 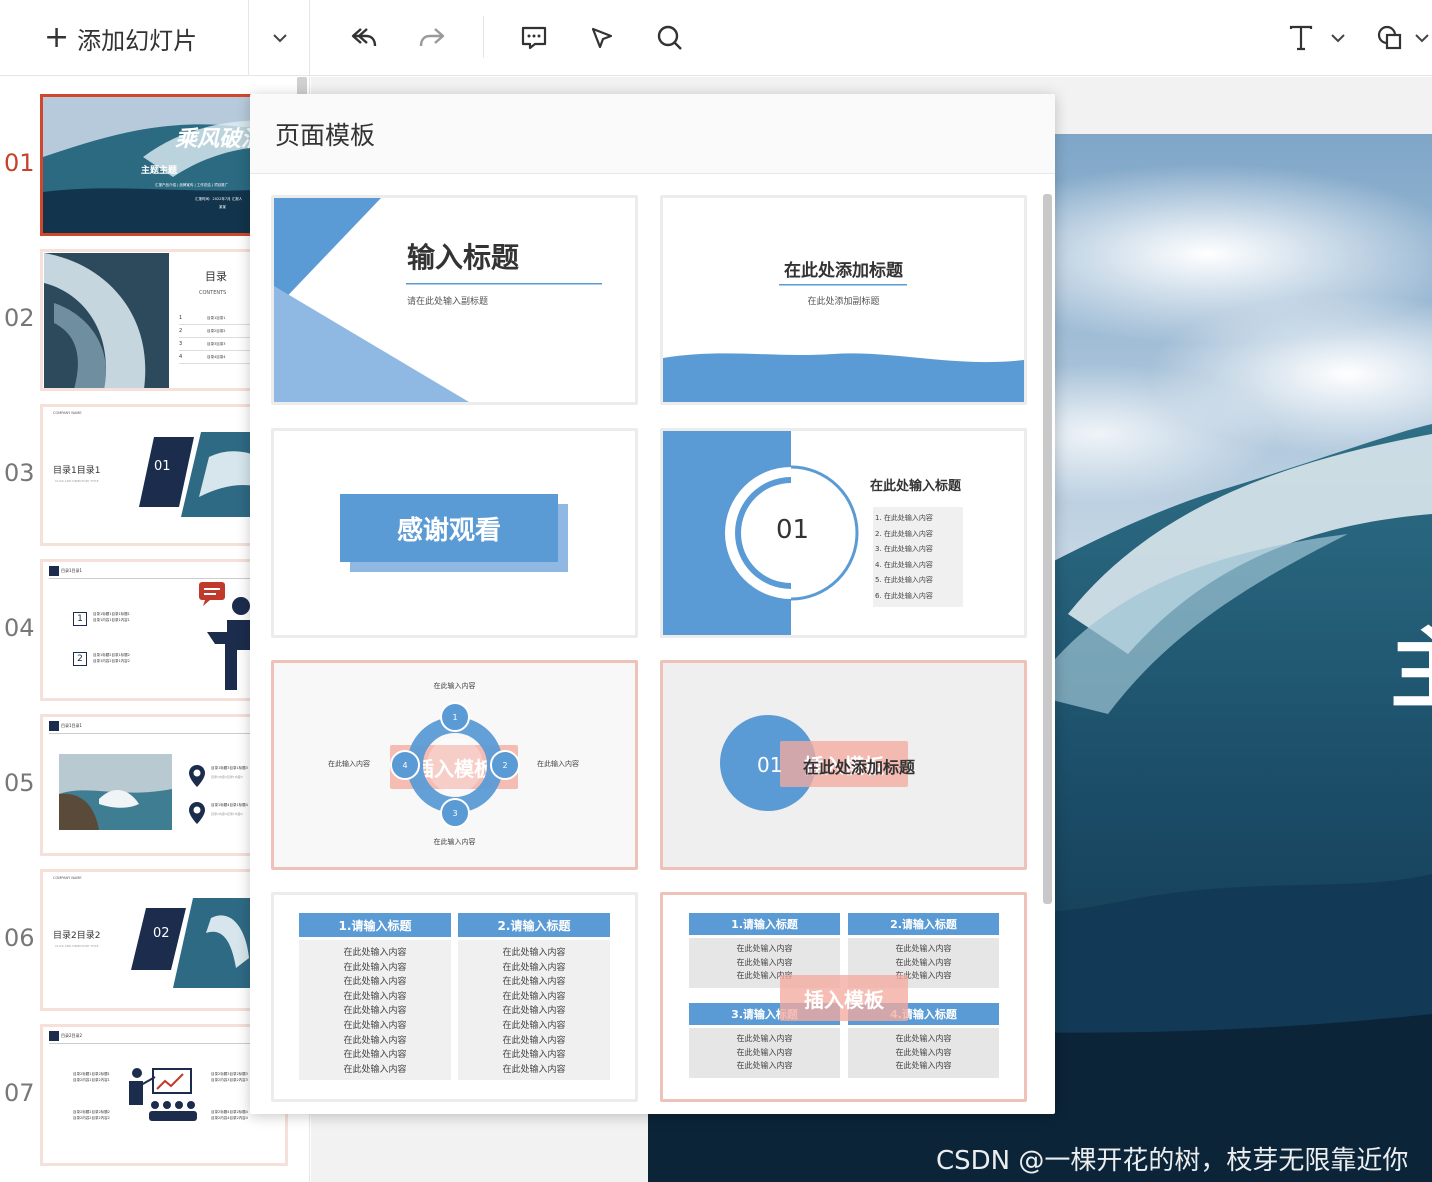 What do you see at coordinates (483, 37) in the screenshot?
I see `toolbar-divider` at bounding box center [483, 37].